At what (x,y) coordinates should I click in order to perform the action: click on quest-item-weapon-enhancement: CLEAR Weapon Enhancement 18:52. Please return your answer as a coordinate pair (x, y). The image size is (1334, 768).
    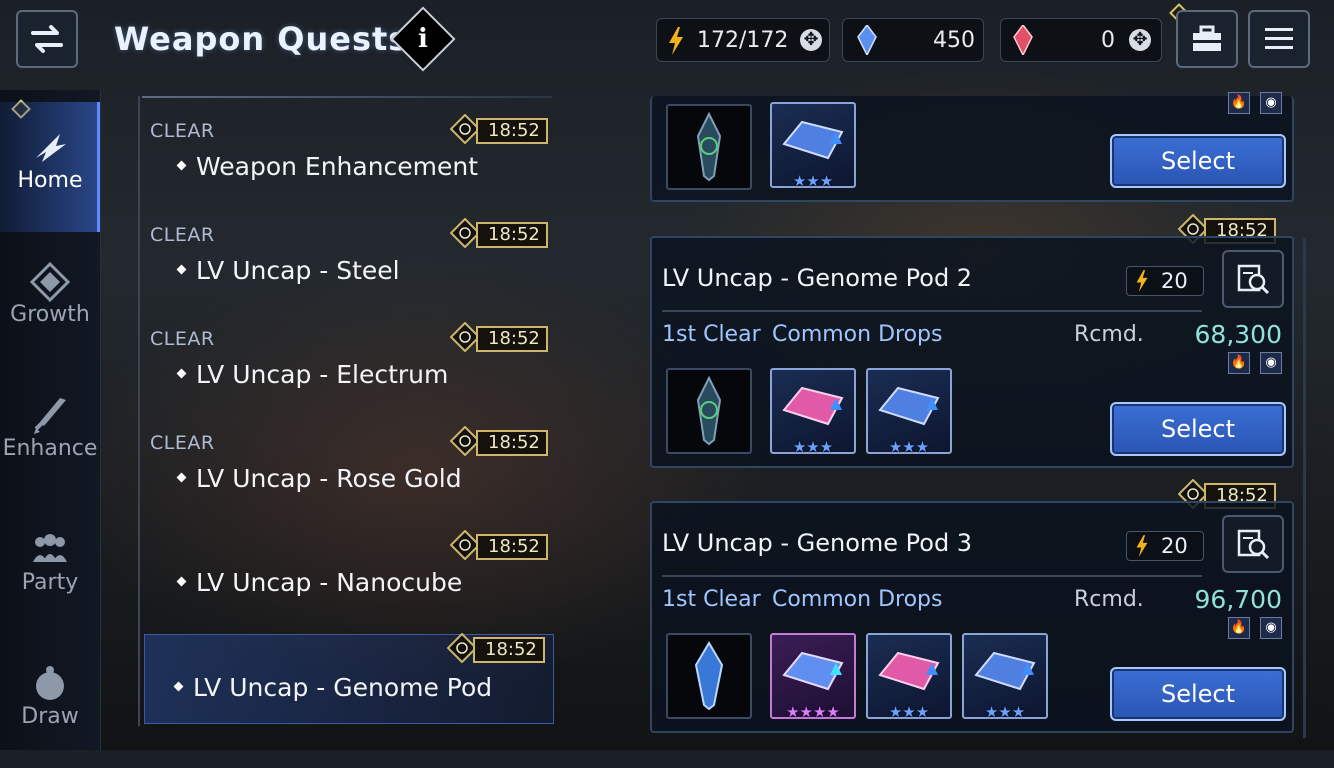
    Looking at the image, I should click on (349, 148).